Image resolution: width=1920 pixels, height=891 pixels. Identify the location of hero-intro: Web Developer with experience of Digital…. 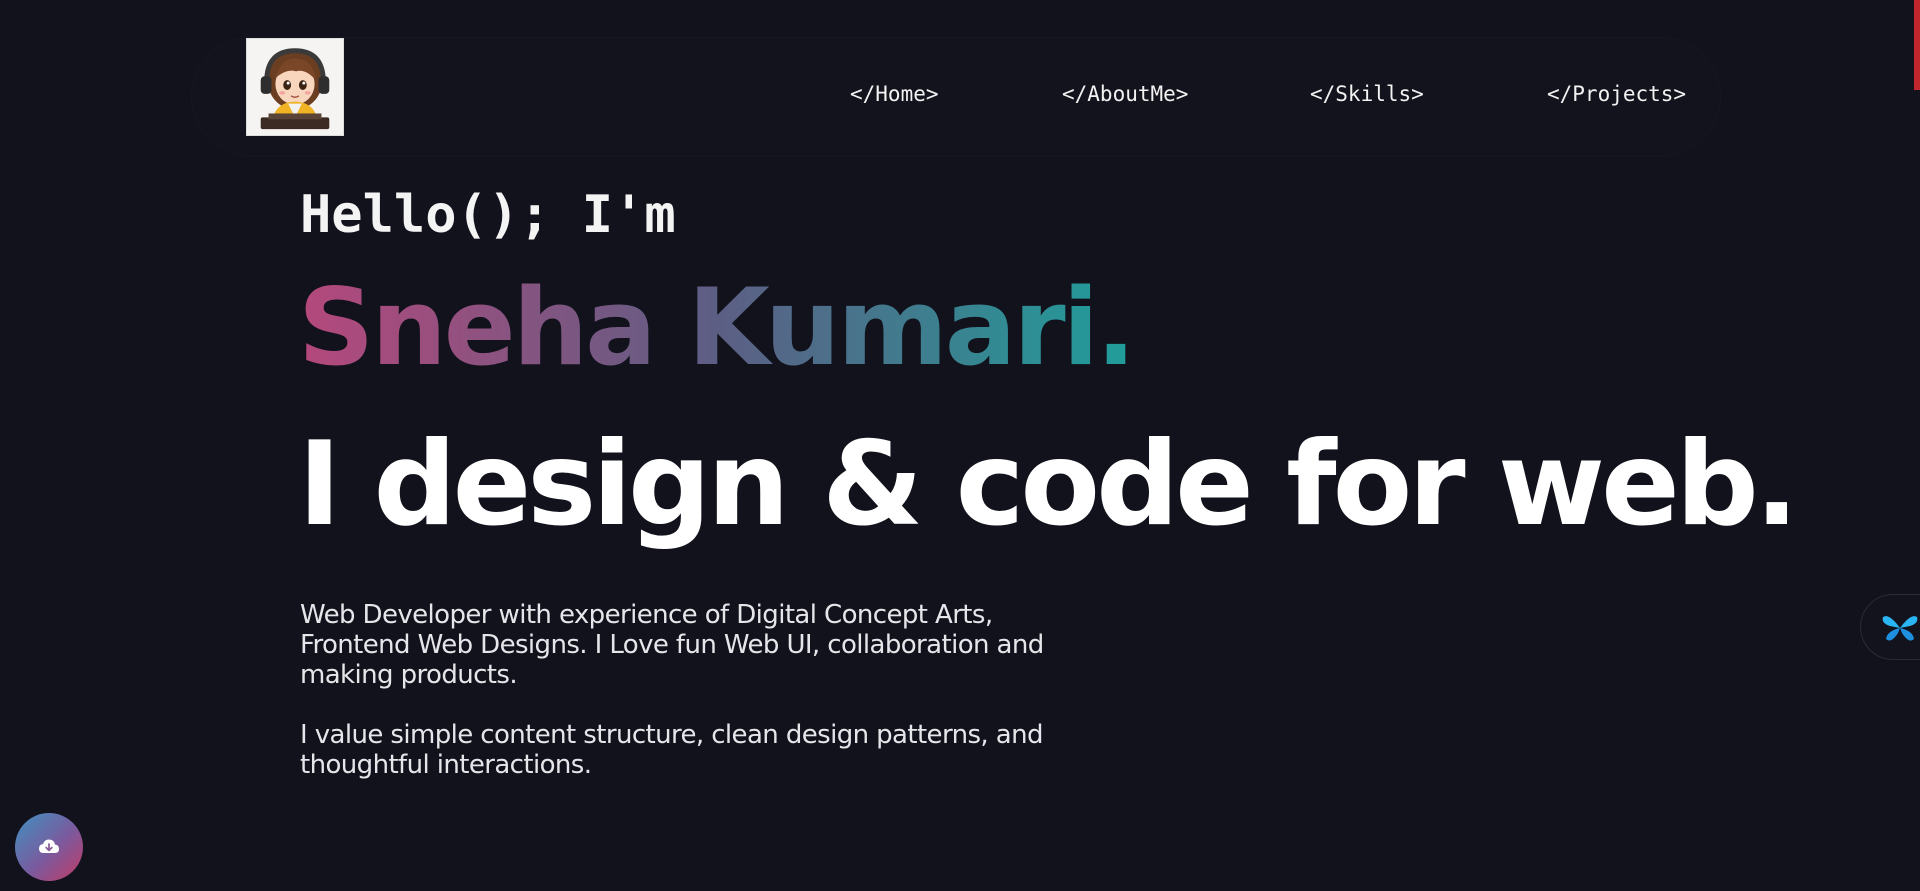
(700, 705).